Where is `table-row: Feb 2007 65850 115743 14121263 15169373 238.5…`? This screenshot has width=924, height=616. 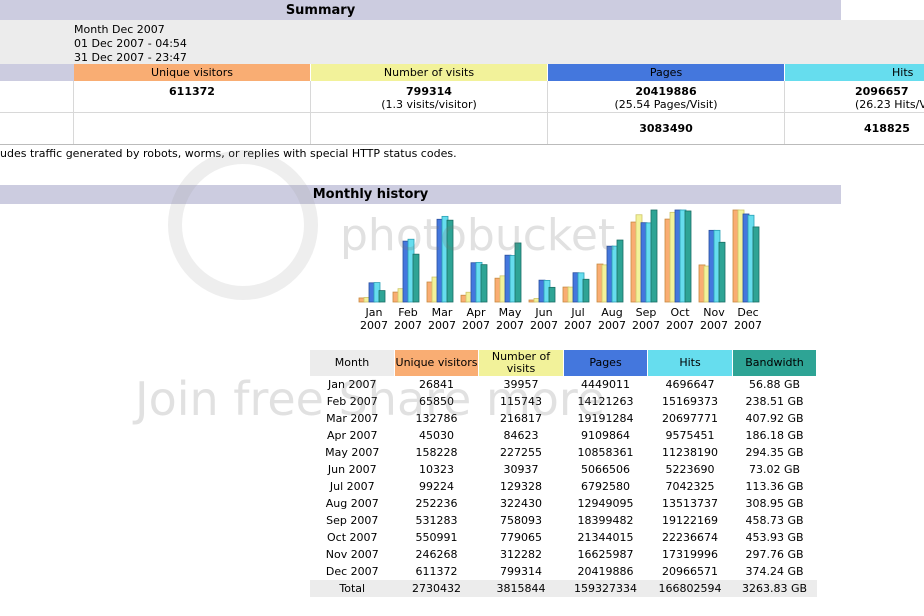
table-row: Feb 2007 65850 115743 14121263 15169373 238.5… is located at coordinates (563, 401).